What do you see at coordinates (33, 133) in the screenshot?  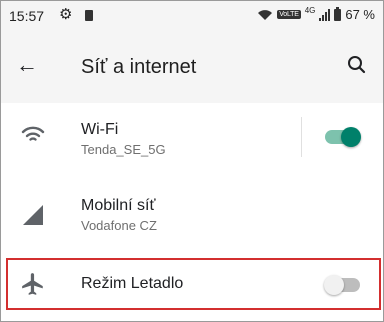 I see `wifi-icon` at bounding box center [33, 133].